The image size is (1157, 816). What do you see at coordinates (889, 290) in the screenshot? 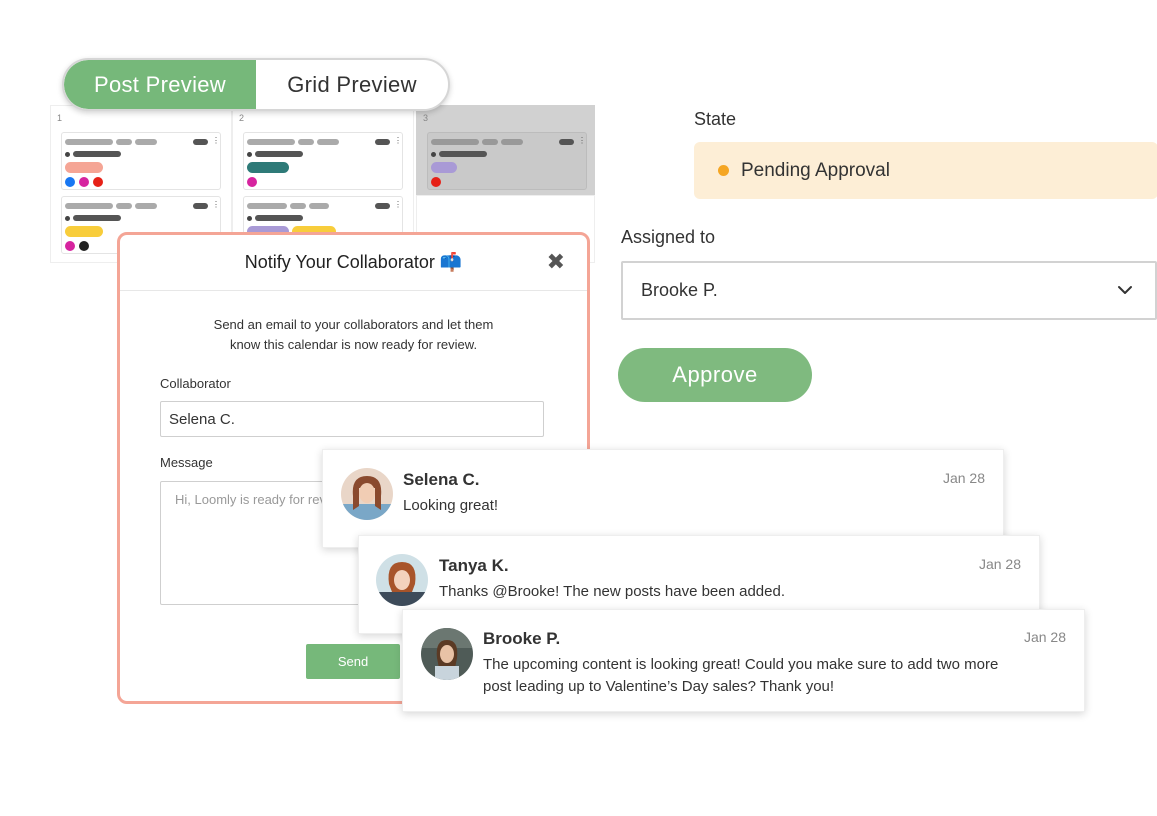
I see `assignee-dropdown: Brooke P.` at bounding box center [889, 290].